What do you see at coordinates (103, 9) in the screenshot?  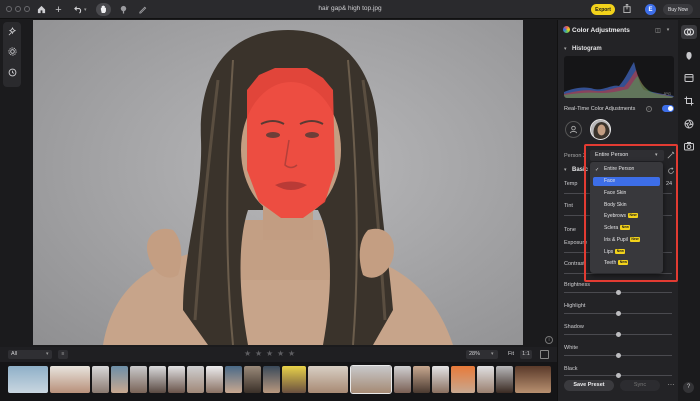 I see `hand-icon` at bounding box center [103, 9].